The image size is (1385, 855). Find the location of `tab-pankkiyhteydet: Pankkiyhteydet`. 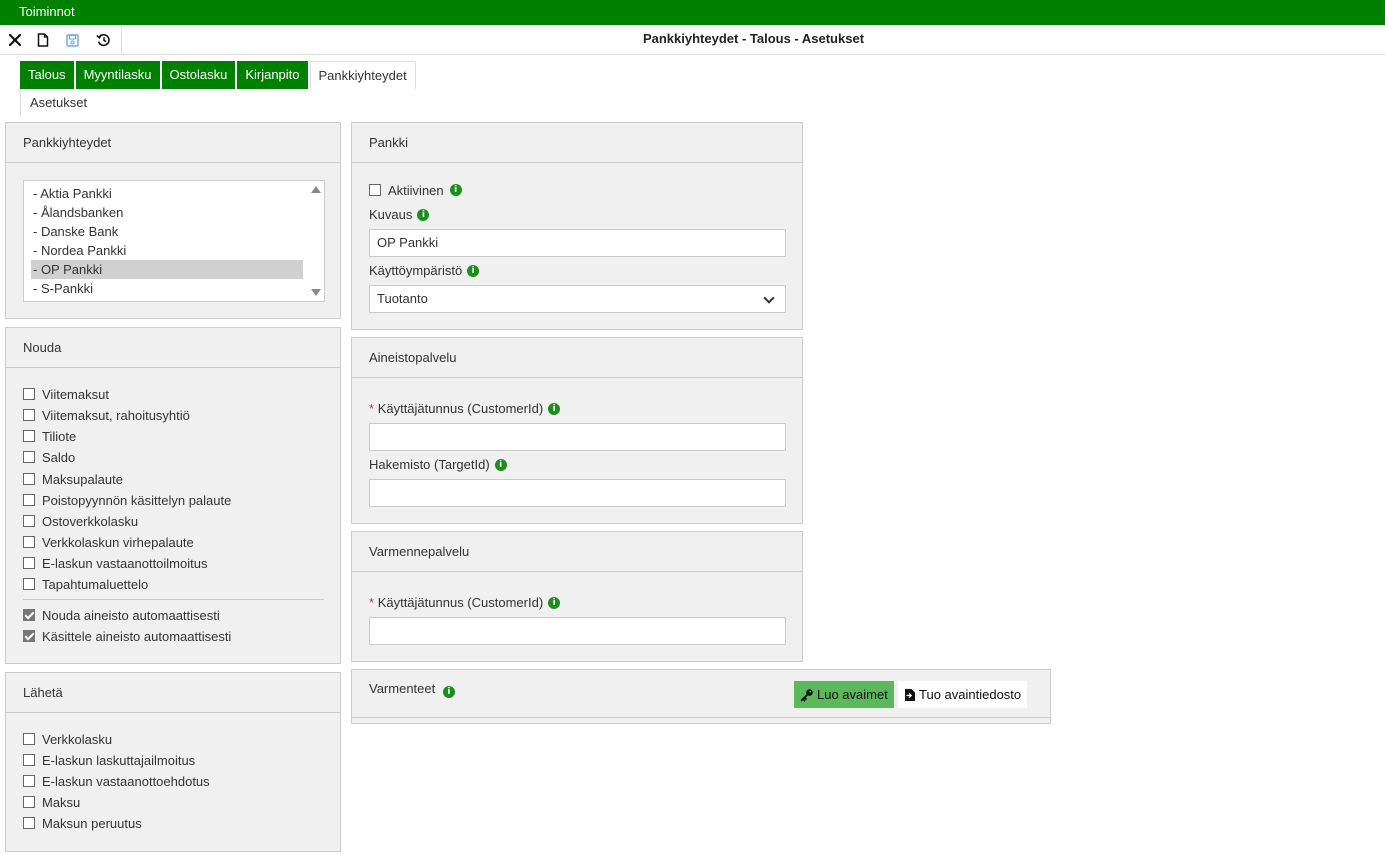

tab-pankkiyhteydet: Pankkiyhteydet is located at coordinates (362, 75).